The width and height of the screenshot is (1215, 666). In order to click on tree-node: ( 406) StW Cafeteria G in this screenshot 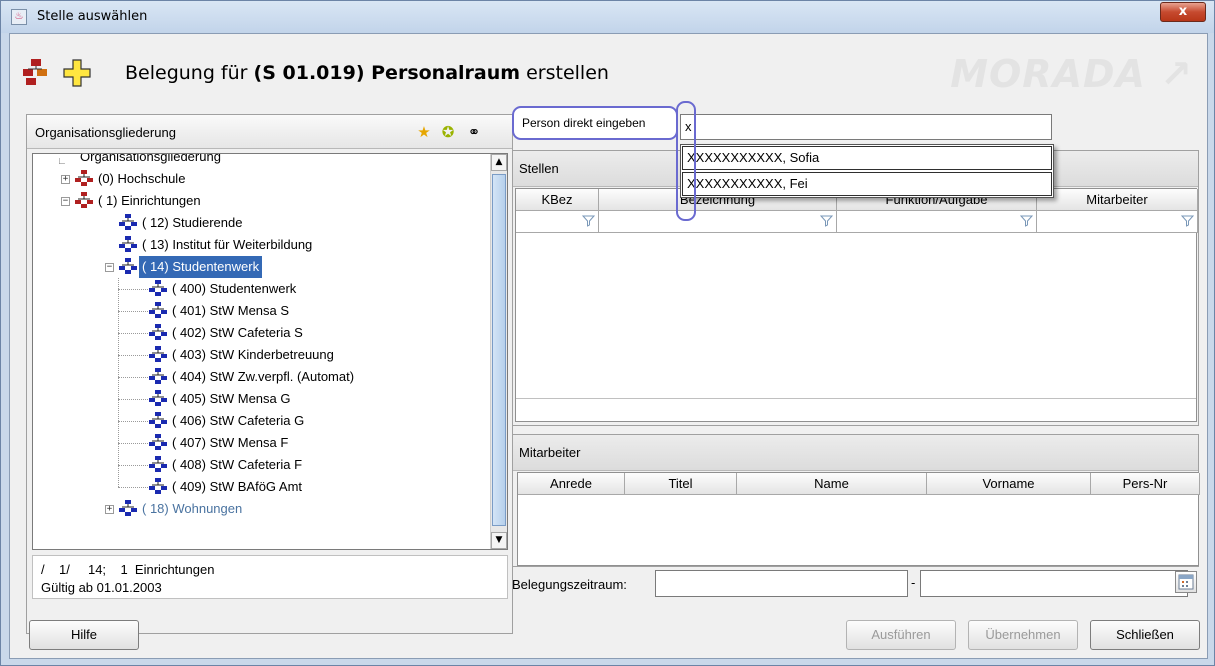, I will do `click(228, 421)`.